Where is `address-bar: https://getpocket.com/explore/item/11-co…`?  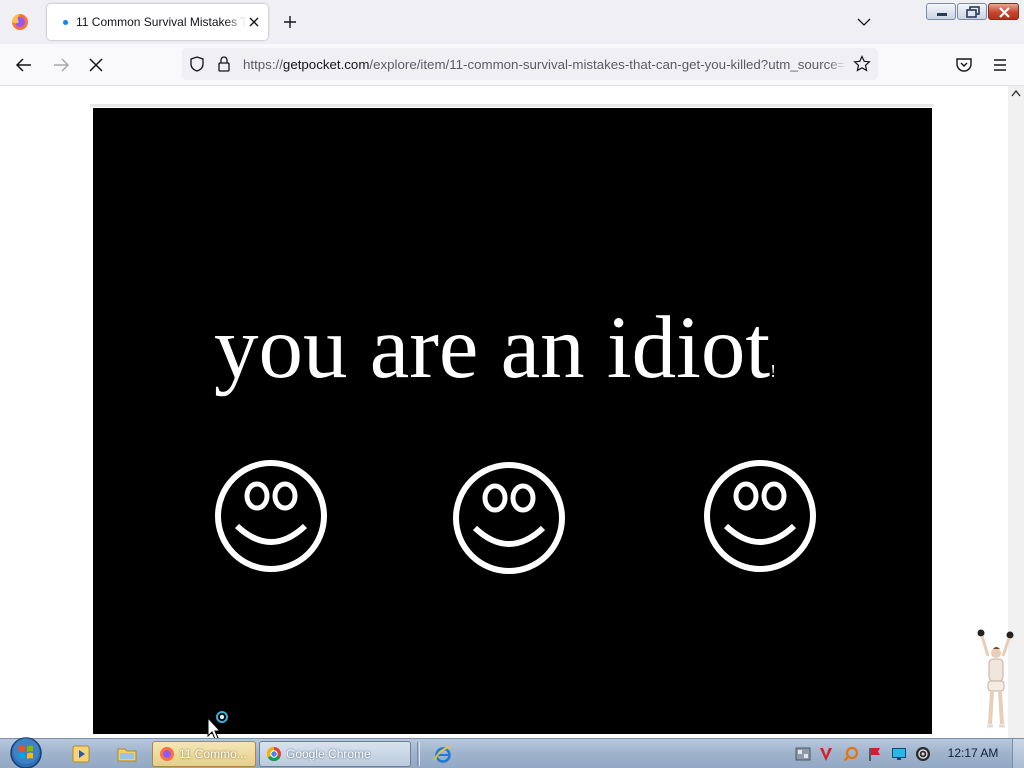
address-bar: https://getpocket.com/explore/item/11-co… is located at coordinates (530, 64).